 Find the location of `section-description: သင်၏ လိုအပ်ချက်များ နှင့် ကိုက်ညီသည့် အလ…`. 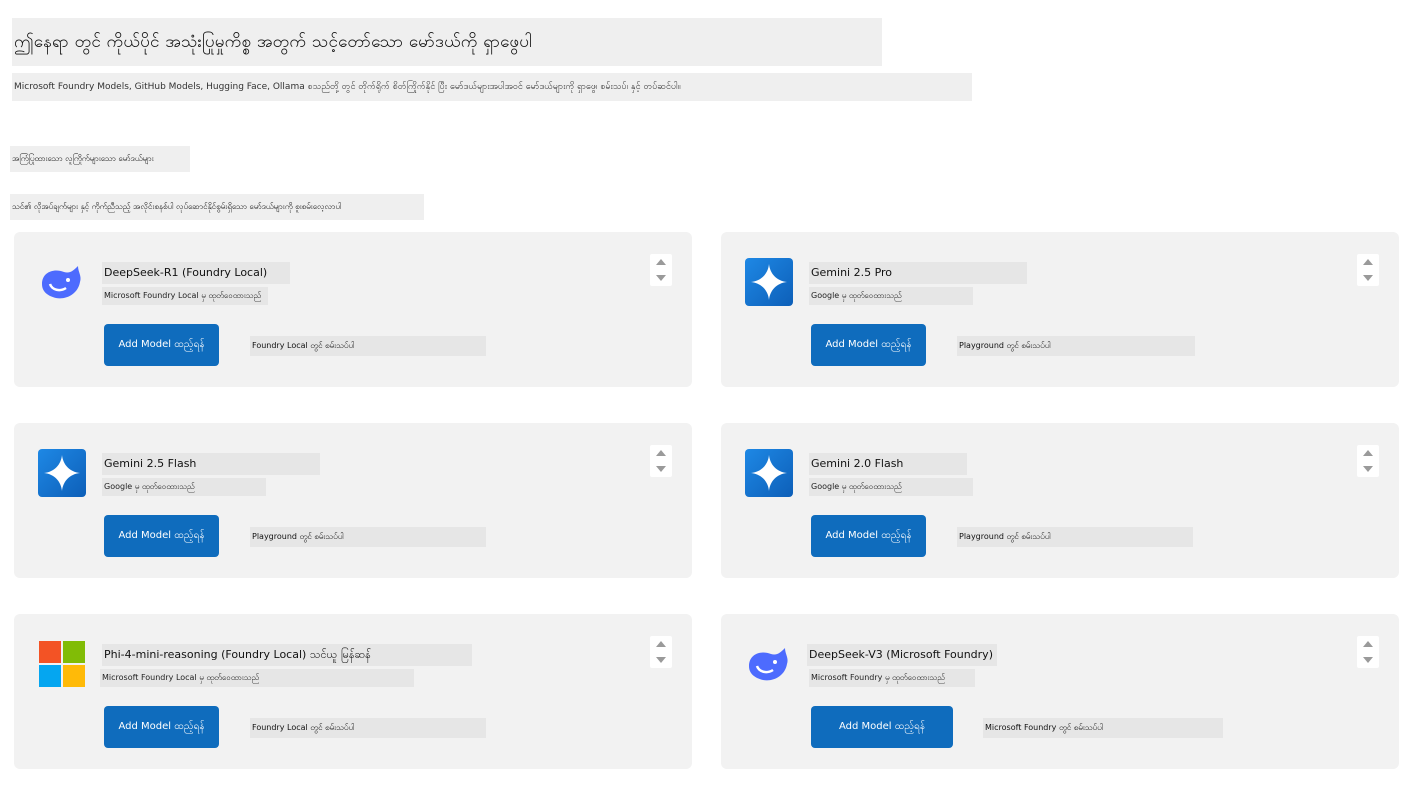

section-description: သင်၏ လိုအပ်ချက်များ နှင့် ကိုက်ညီသည့် အလ… is located at coordinates (217, 207).